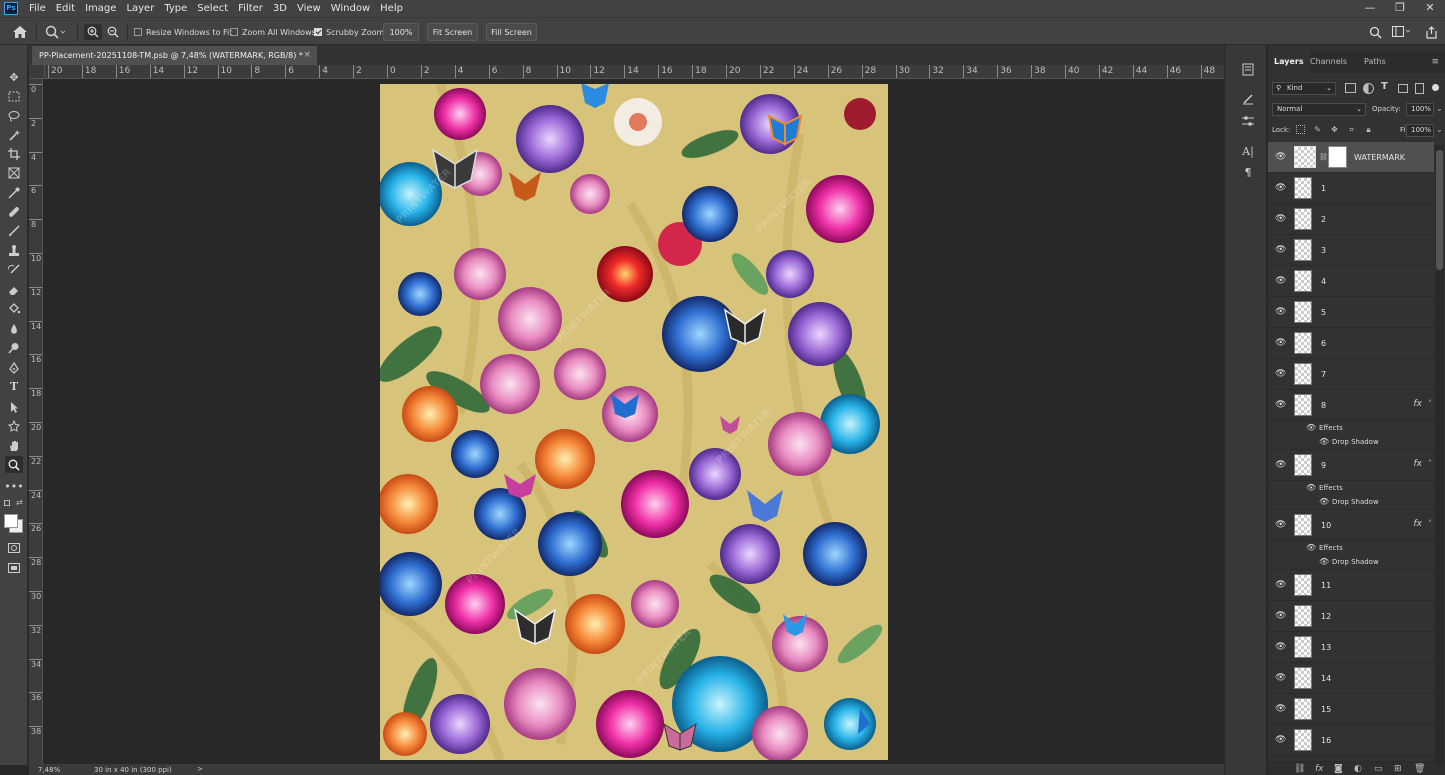  What do you see at coordinates (1311, 548) in the screenshot?
I see `effects-visibility-eye-icon: 👁︎` at bounding box center [1311, 548].